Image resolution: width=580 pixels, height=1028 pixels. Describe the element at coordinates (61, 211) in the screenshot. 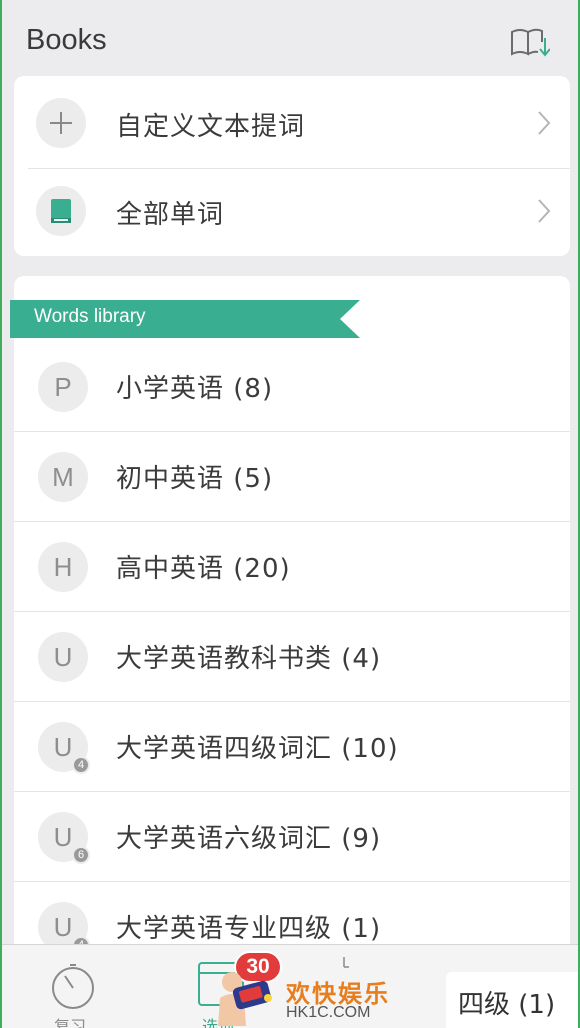

I see `book-green-icon` at that location.